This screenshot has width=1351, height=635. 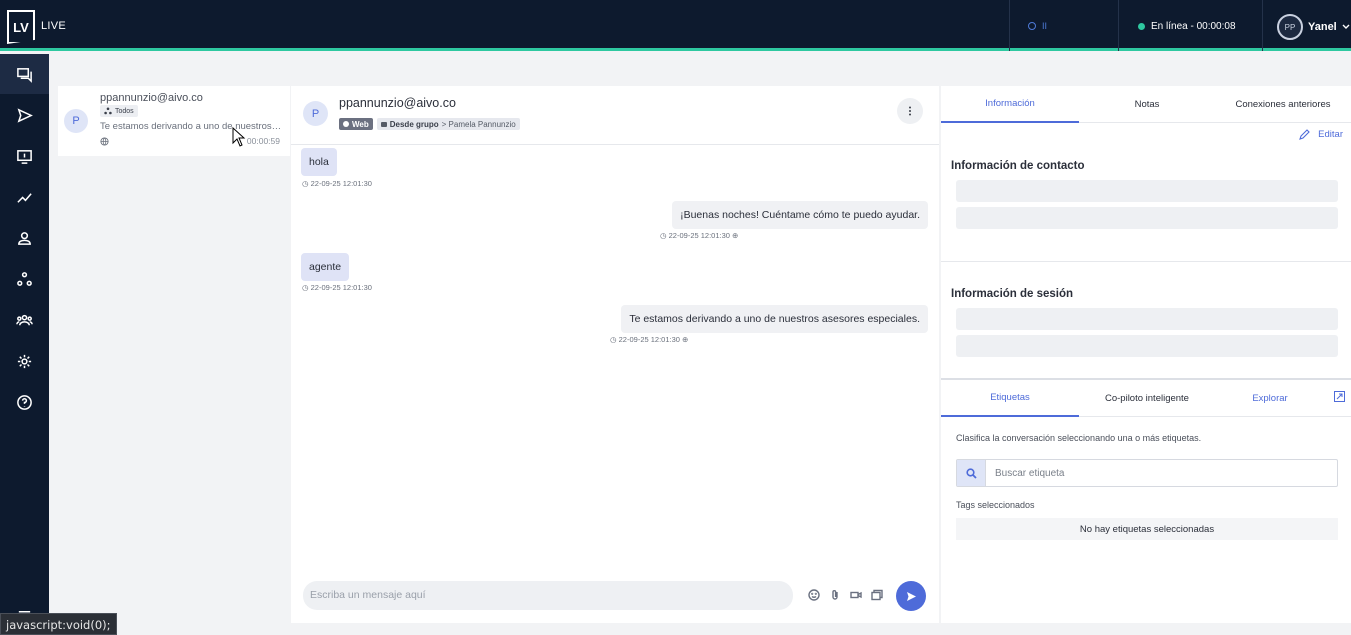 I want to click on chat-icon, so click(x=24, y=75).